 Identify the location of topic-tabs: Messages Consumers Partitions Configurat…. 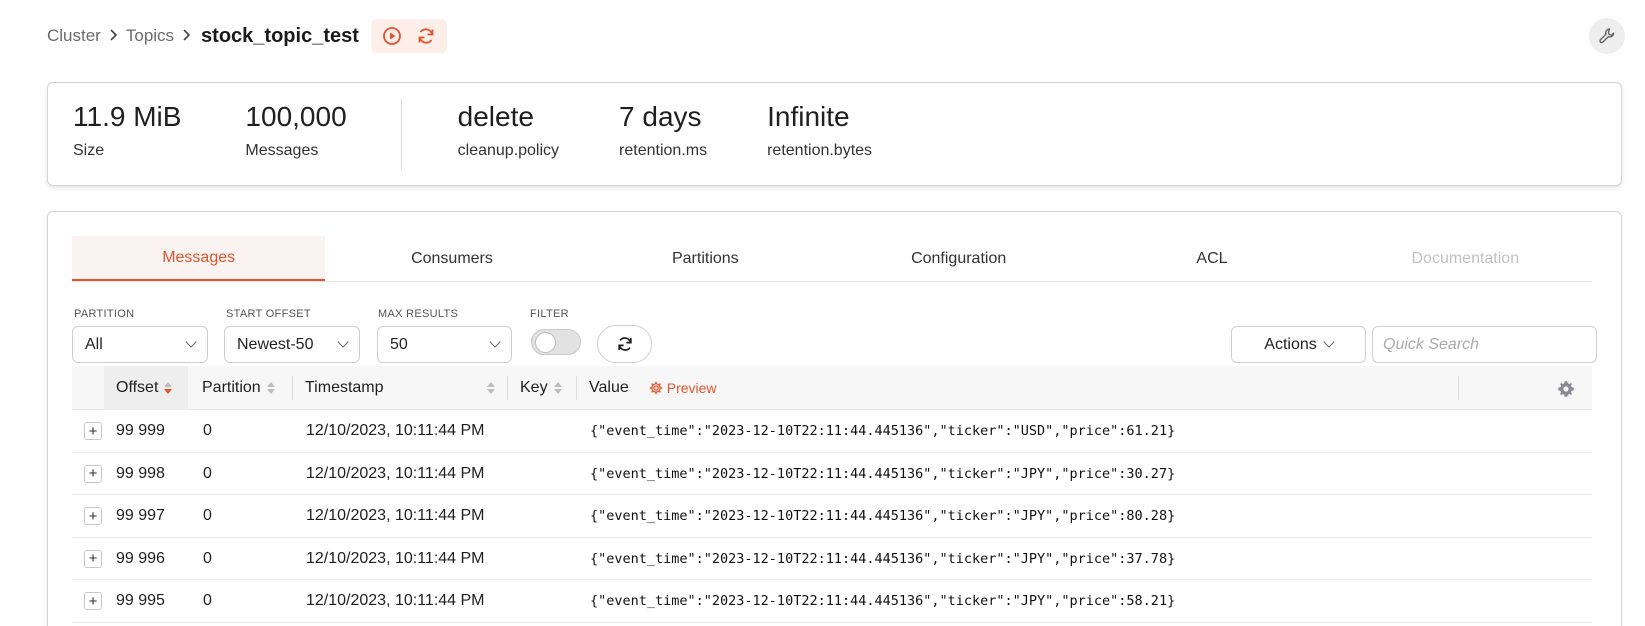
(832, 259).